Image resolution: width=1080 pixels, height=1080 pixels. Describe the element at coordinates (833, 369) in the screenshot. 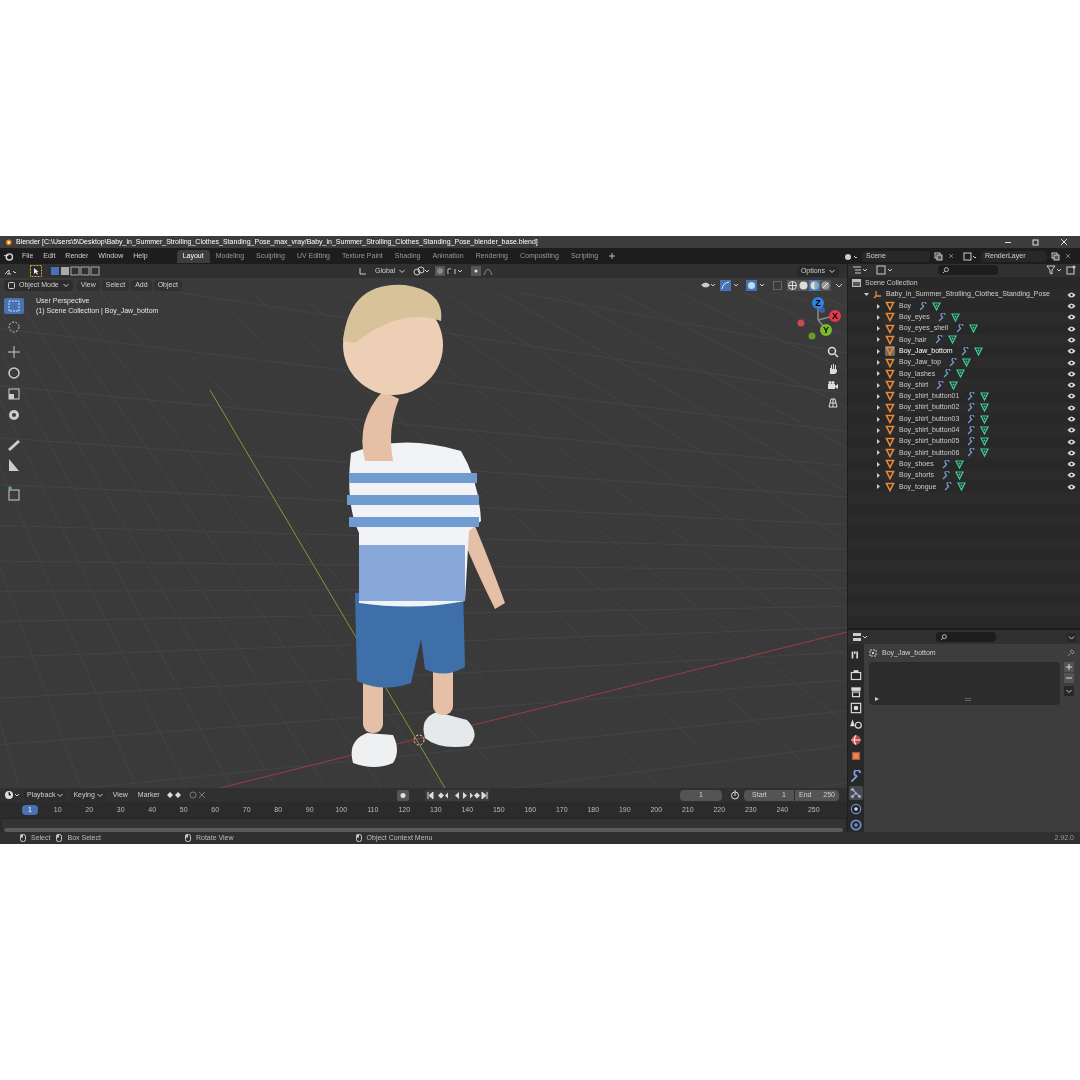

I see `hand-icon` at that location.